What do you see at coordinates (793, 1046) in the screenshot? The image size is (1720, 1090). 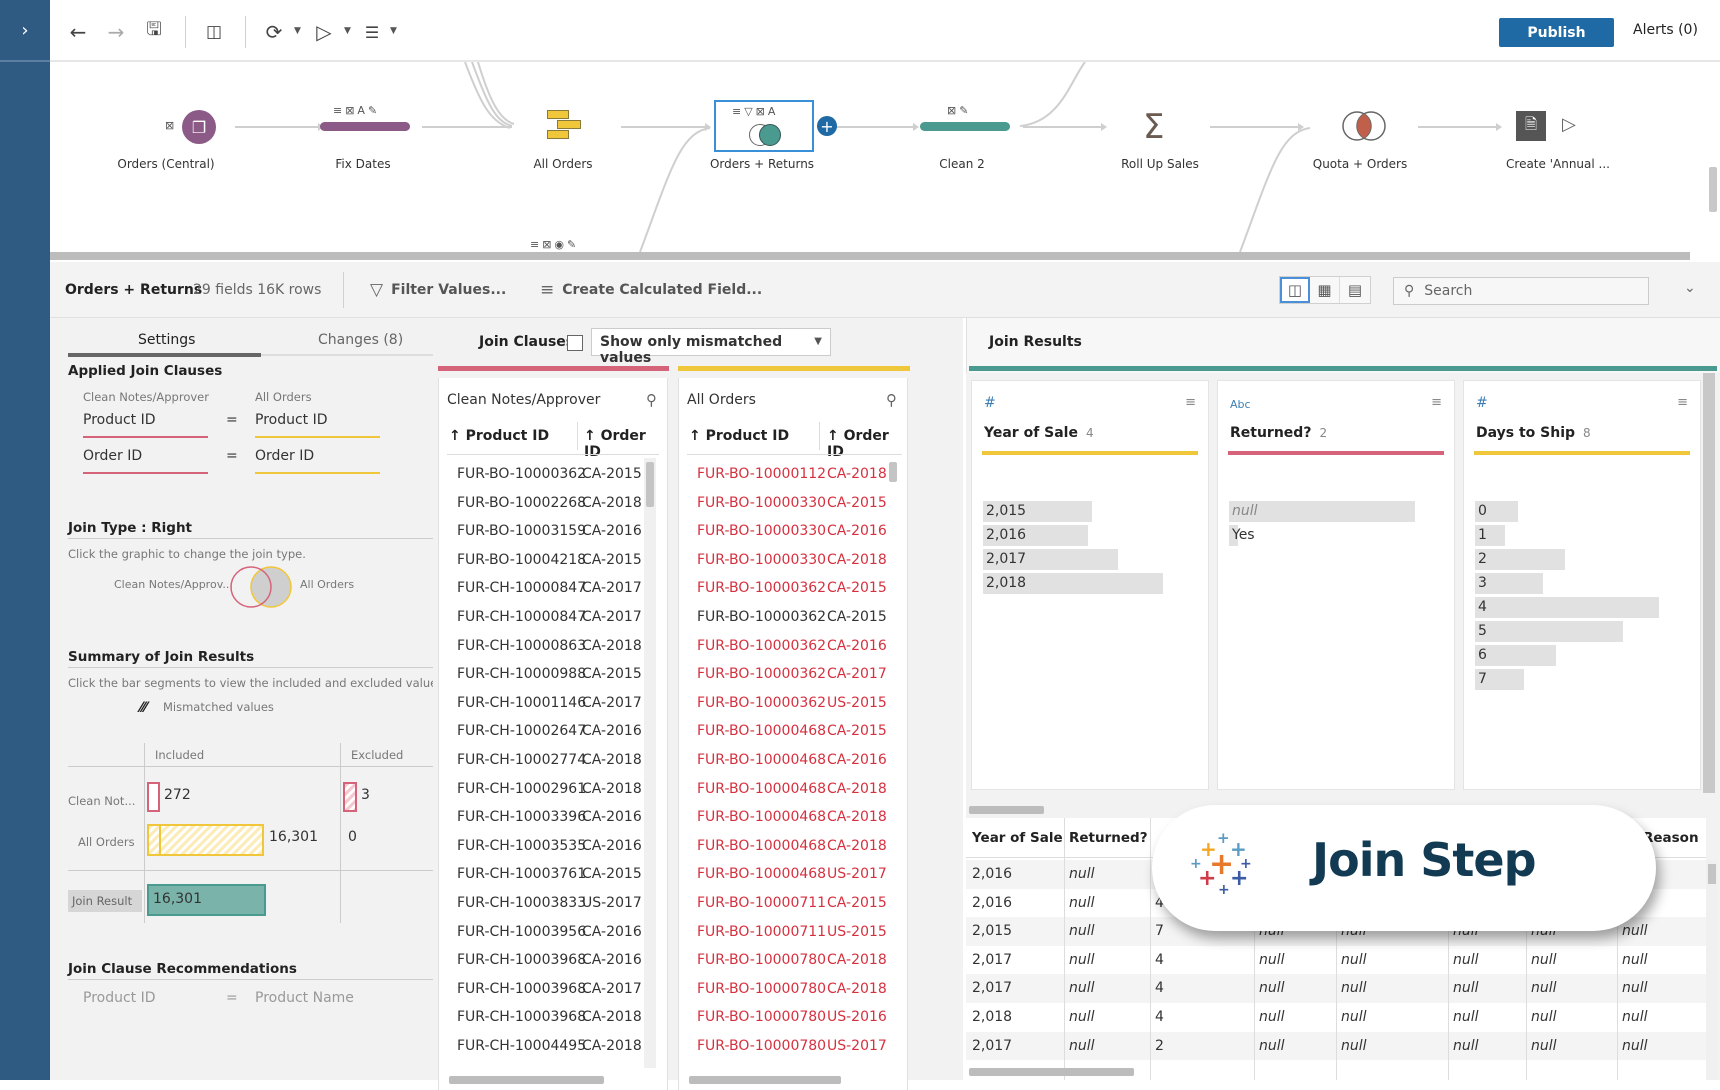 I see `value-row: FUR-BO-10000780 US-2017` at bounding box center [793, 1046].